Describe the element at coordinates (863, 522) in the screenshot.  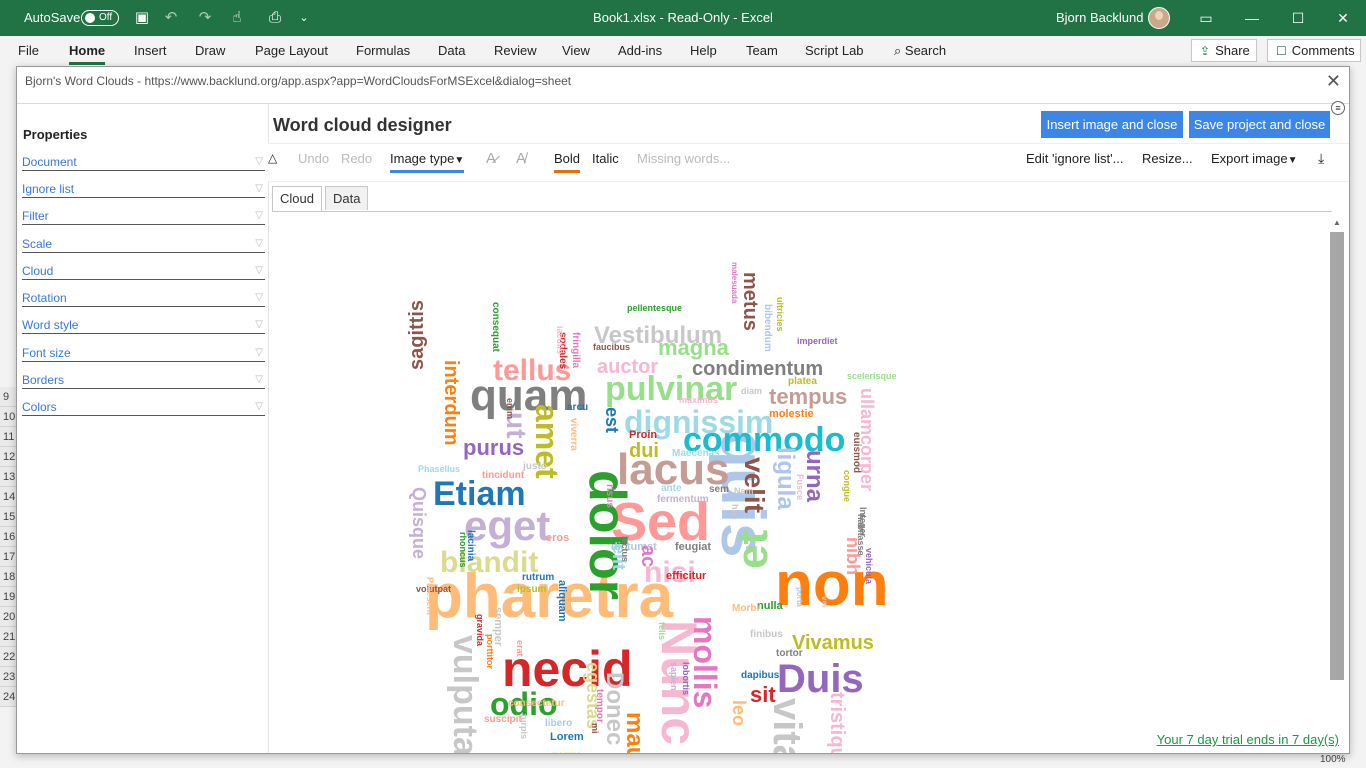
I see `cloud-word: Integer` at that location.